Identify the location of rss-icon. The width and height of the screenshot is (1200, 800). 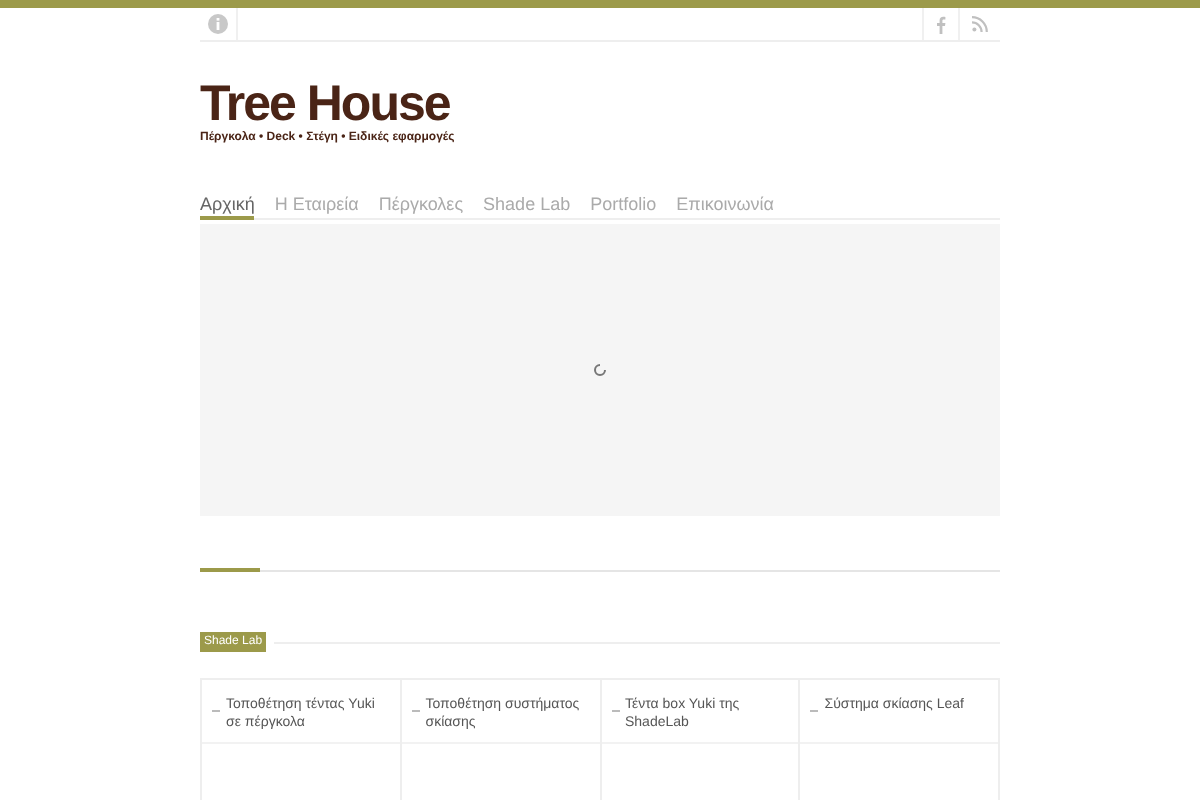
(980, 24).